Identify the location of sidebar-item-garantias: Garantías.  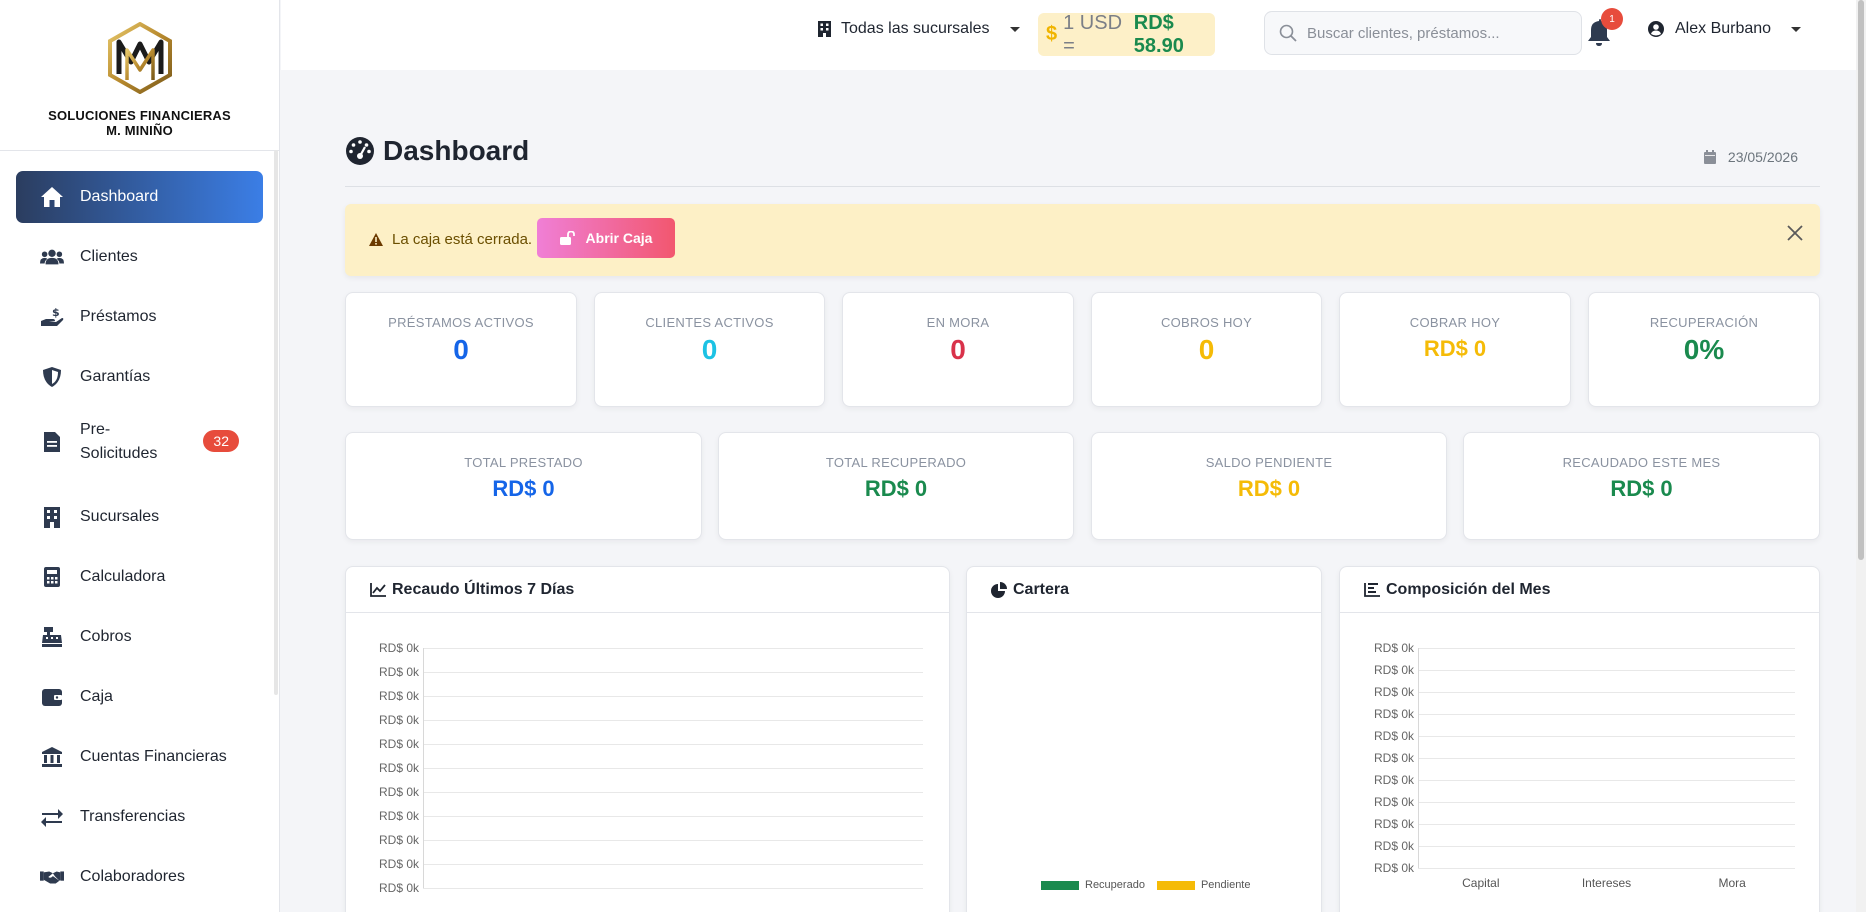
(139, 377).